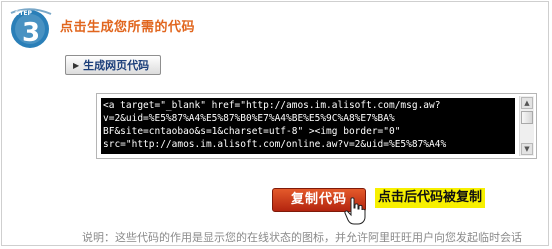 The width and height of the screenshot is (552, 249). What do you see at coordinates (527, 149) in the screenshot?
I see `scroll-down-arrow-icon: ▼` at bounding box center [527, 149].